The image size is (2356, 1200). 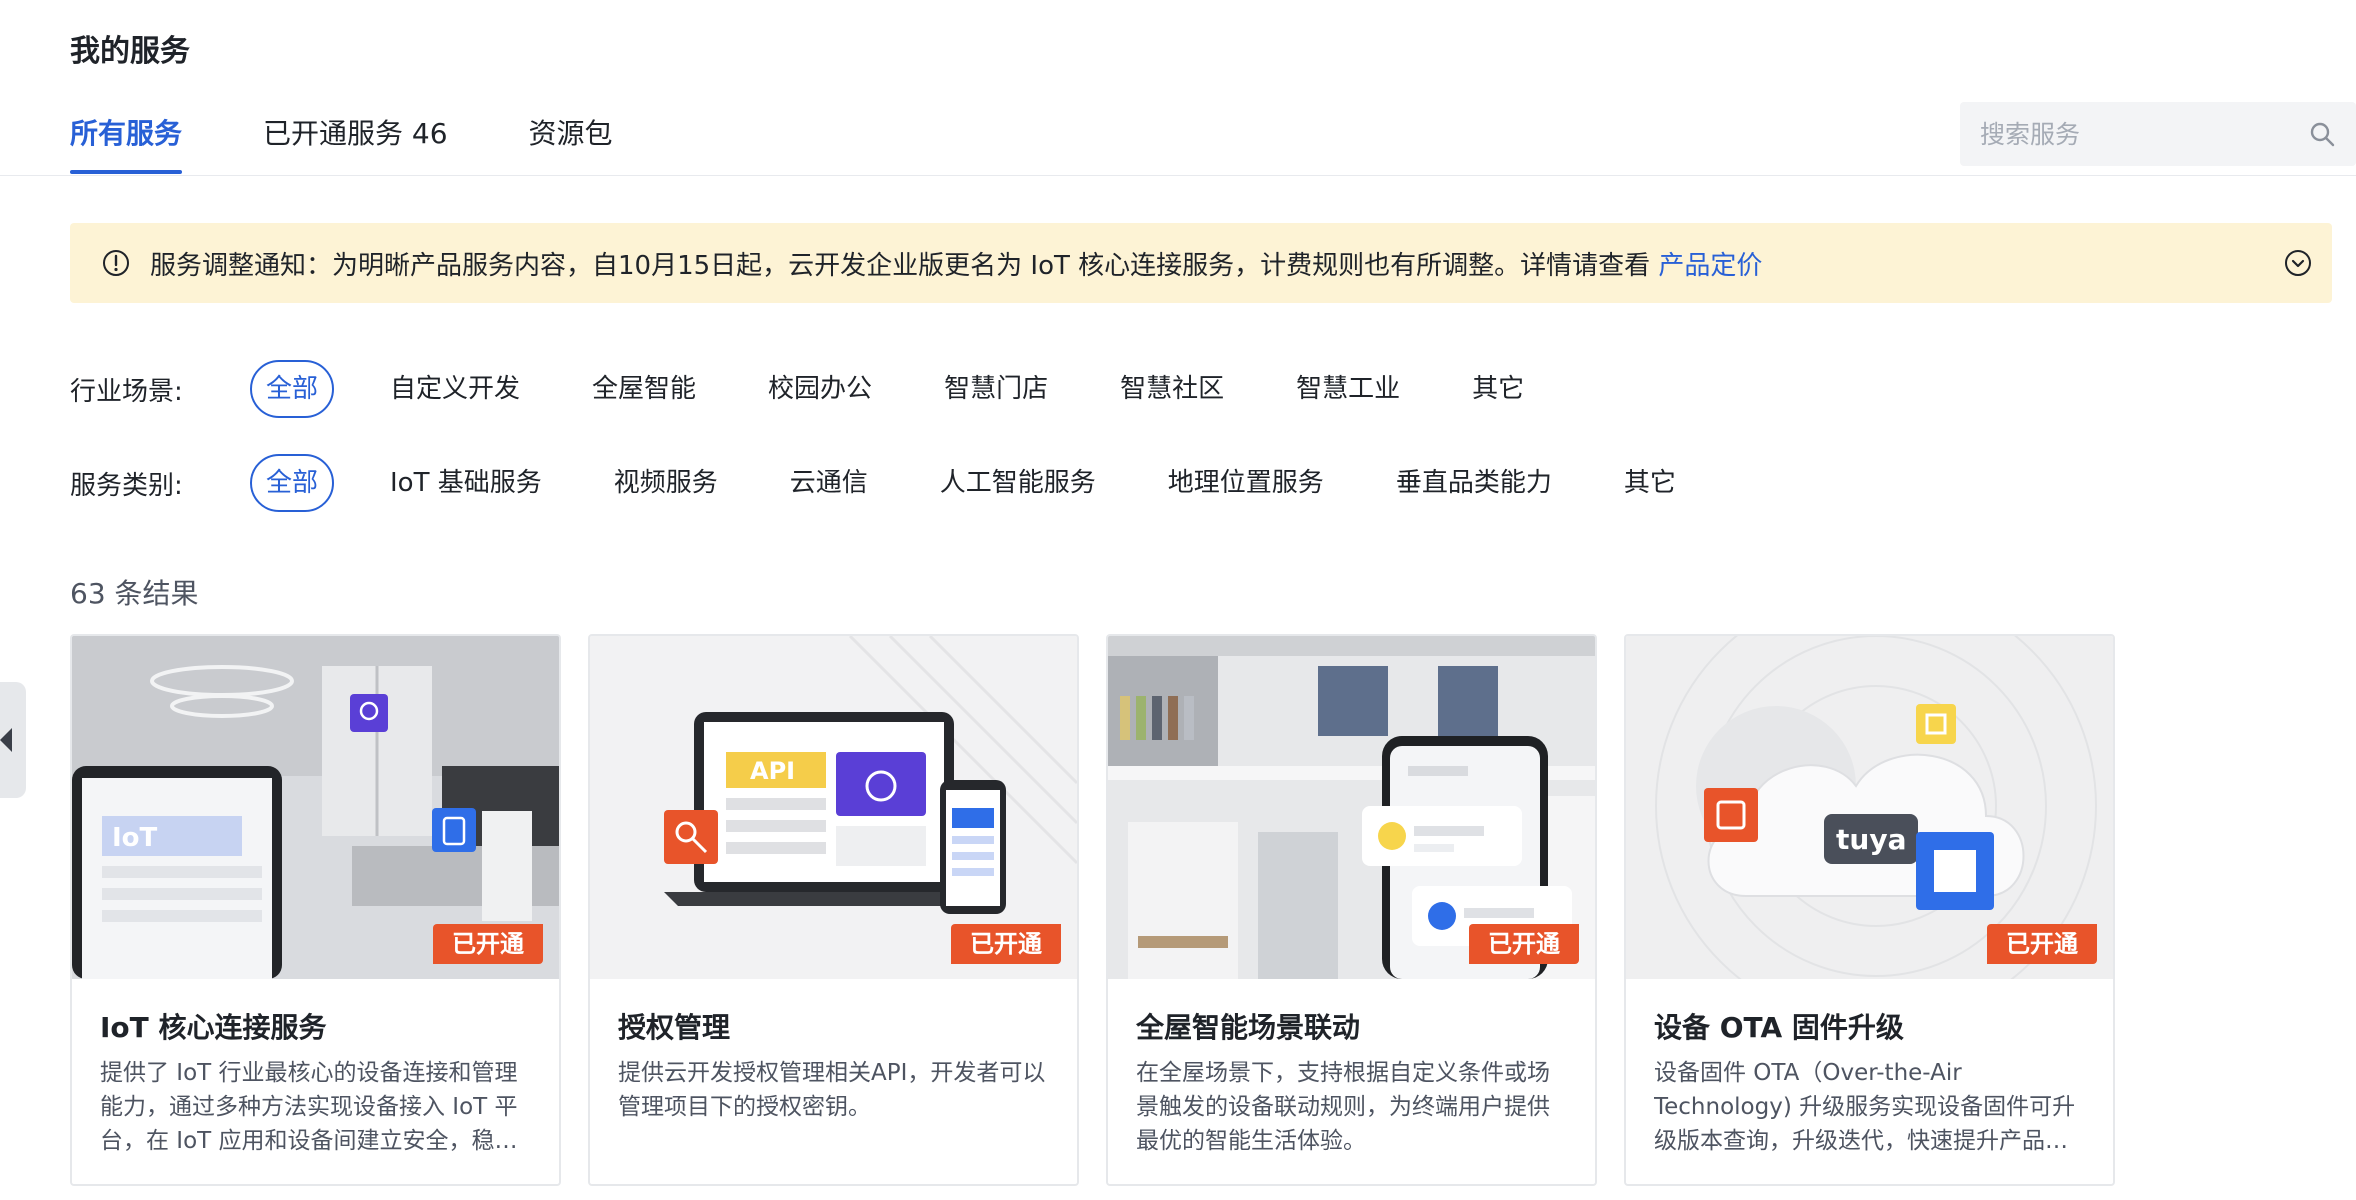 What do you see at coordinates (13, 740) in the screenshot?
I see `side-collapse-handle` at bounding box center [13, 740].